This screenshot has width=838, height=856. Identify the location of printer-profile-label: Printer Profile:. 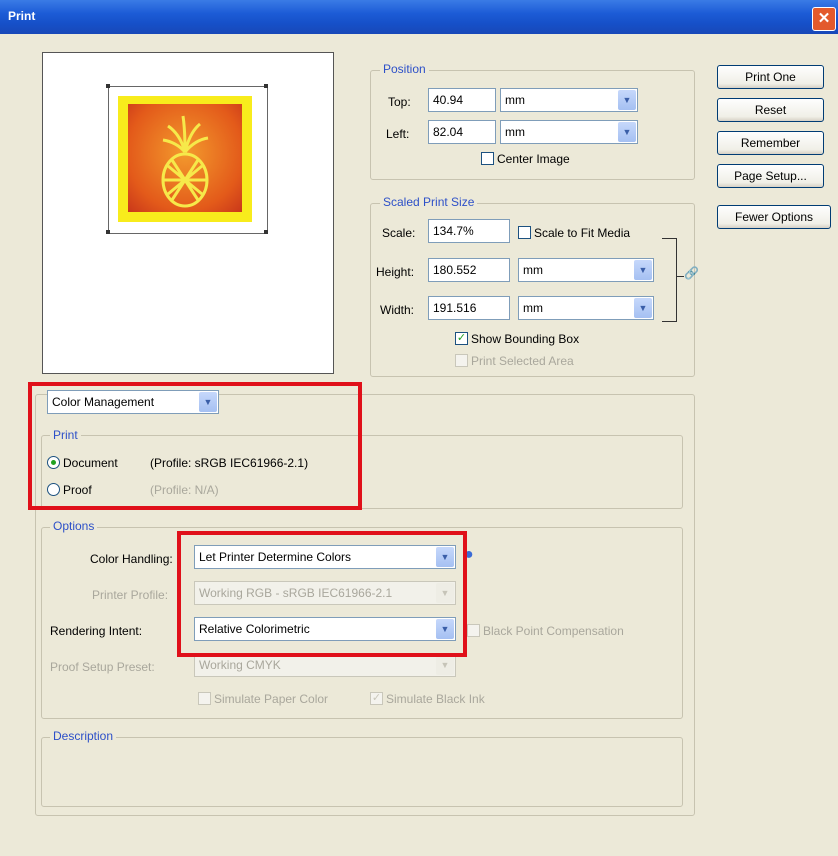
(130, 595).